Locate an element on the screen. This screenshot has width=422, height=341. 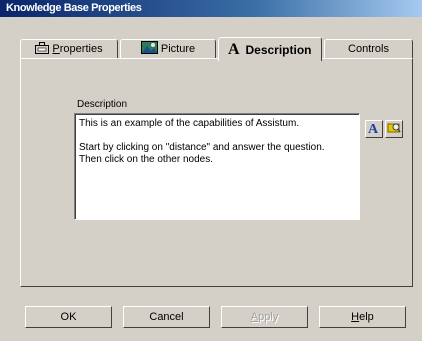
apply-button-label: Apply is located at coordinates (264, 317).